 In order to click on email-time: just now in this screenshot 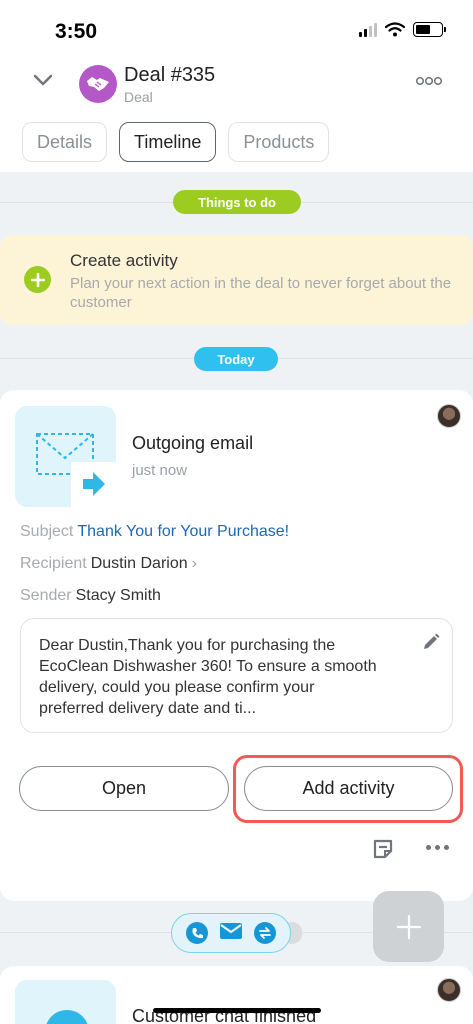, I will do `click(160, 470)`.